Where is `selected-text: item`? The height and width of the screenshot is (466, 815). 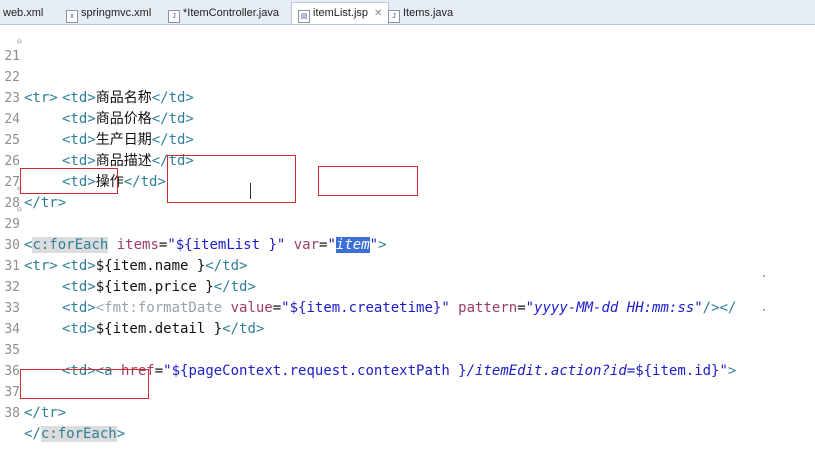 selected-text: item is located at coordinates (352, 245).